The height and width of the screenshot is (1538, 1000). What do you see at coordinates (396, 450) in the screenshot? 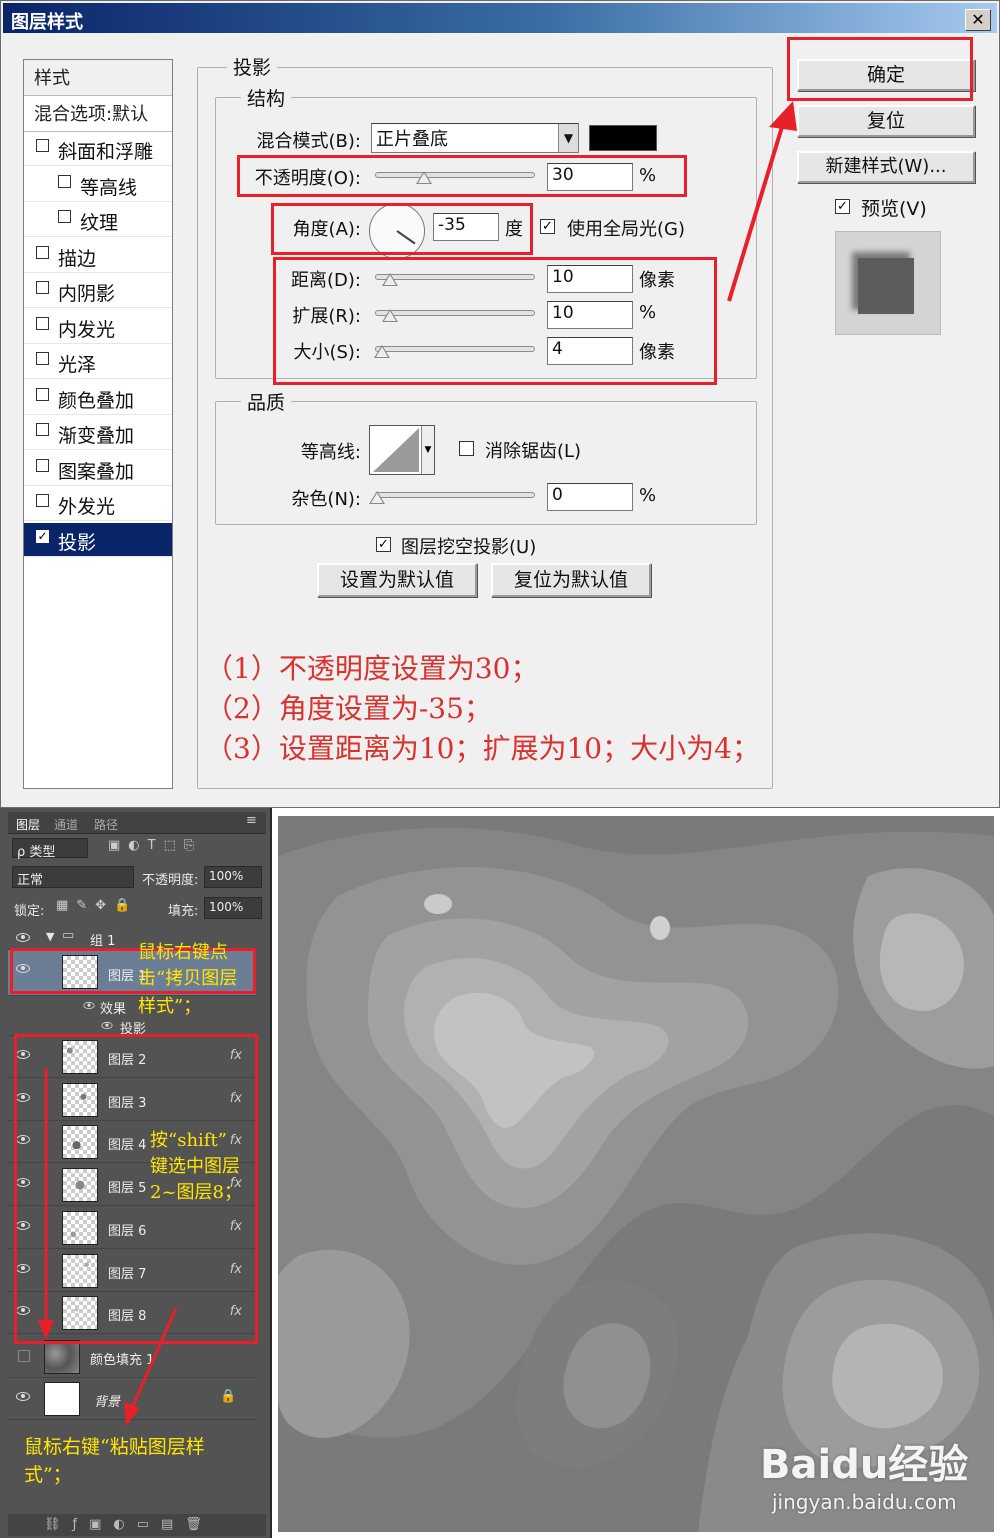
I see `contour-curve-icon` at bounding box center [396, 450].